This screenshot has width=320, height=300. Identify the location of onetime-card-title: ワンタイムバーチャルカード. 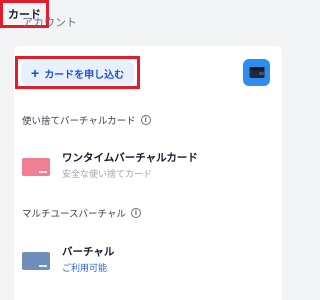
(130, 158).